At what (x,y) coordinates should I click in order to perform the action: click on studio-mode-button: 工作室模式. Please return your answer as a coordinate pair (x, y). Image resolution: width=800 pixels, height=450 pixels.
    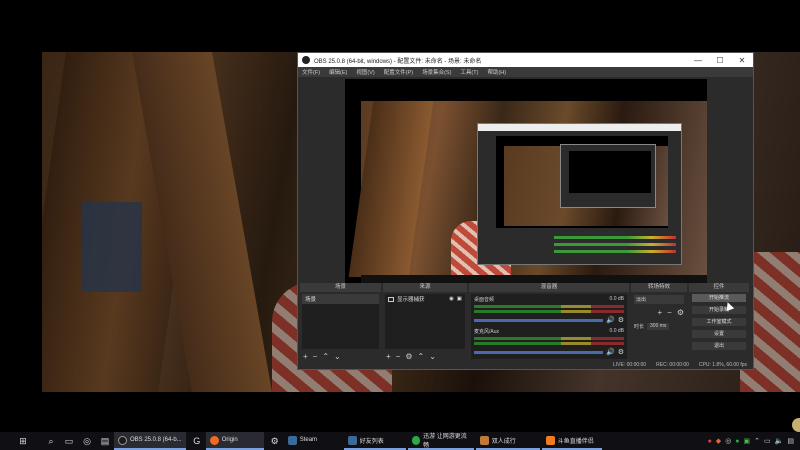
    Looking at the image, I should click on (719, 322).